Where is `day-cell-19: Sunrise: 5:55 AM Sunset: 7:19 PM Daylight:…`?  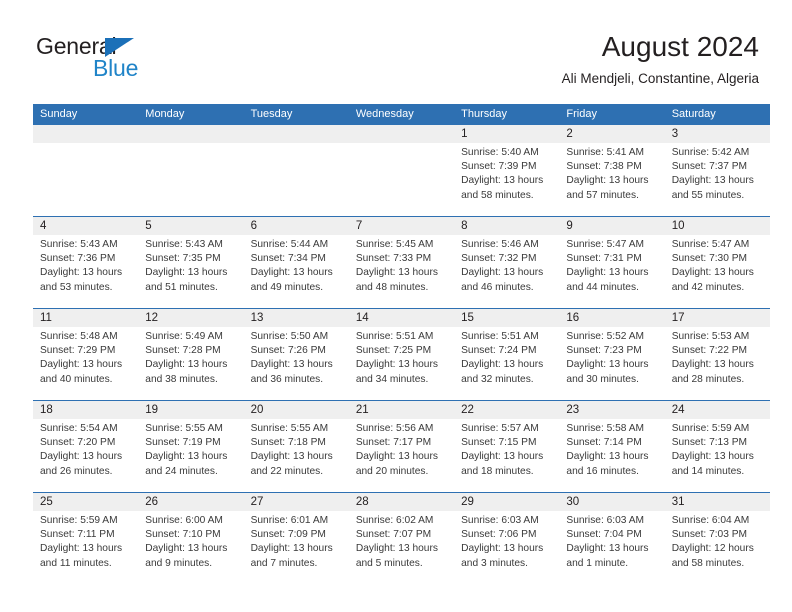
day-cell-19: Sunrise: 5:55 AM Sunset: 7:19 PM Daylight:… is located at coordinates (190, 455).